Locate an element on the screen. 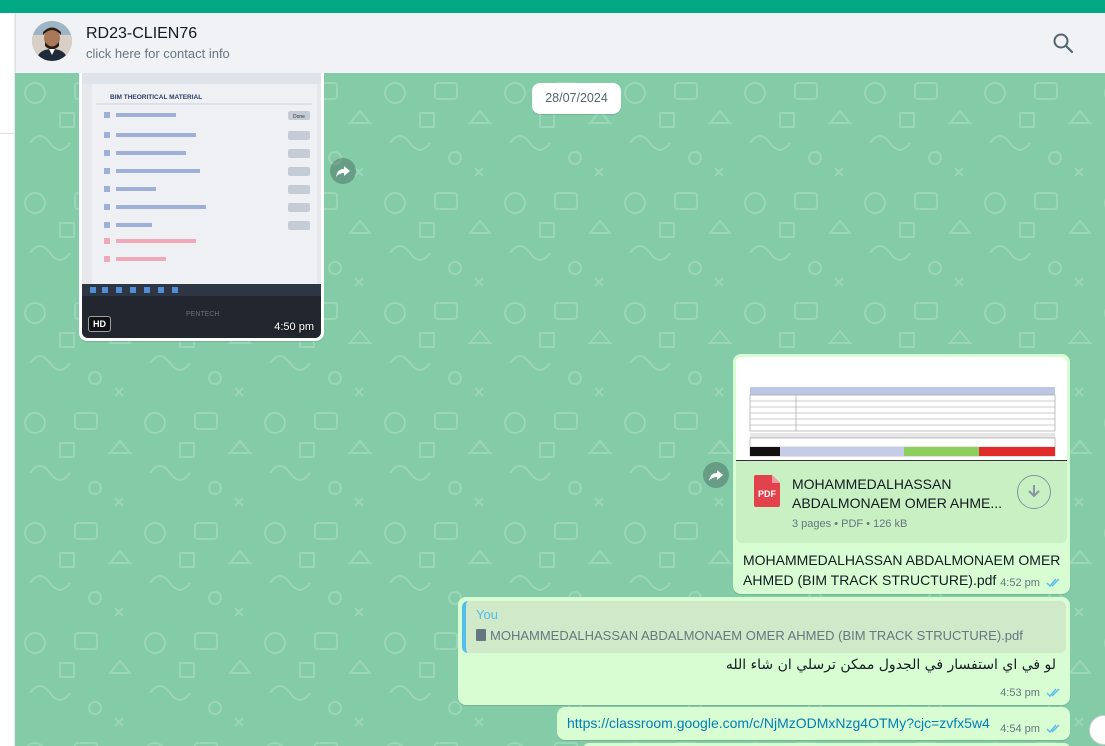  svg-text: PDF is located at coordinates (767, 494).